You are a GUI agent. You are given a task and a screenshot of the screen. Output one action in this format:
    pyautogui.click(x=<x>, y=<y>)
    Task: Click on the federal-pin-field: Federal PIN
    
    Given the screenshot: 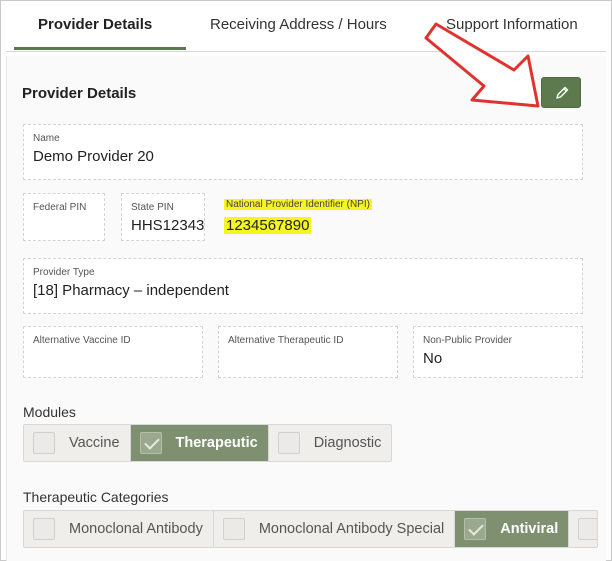 What is the action you would take?
    pyautogui.click(x=64, y=217)
    